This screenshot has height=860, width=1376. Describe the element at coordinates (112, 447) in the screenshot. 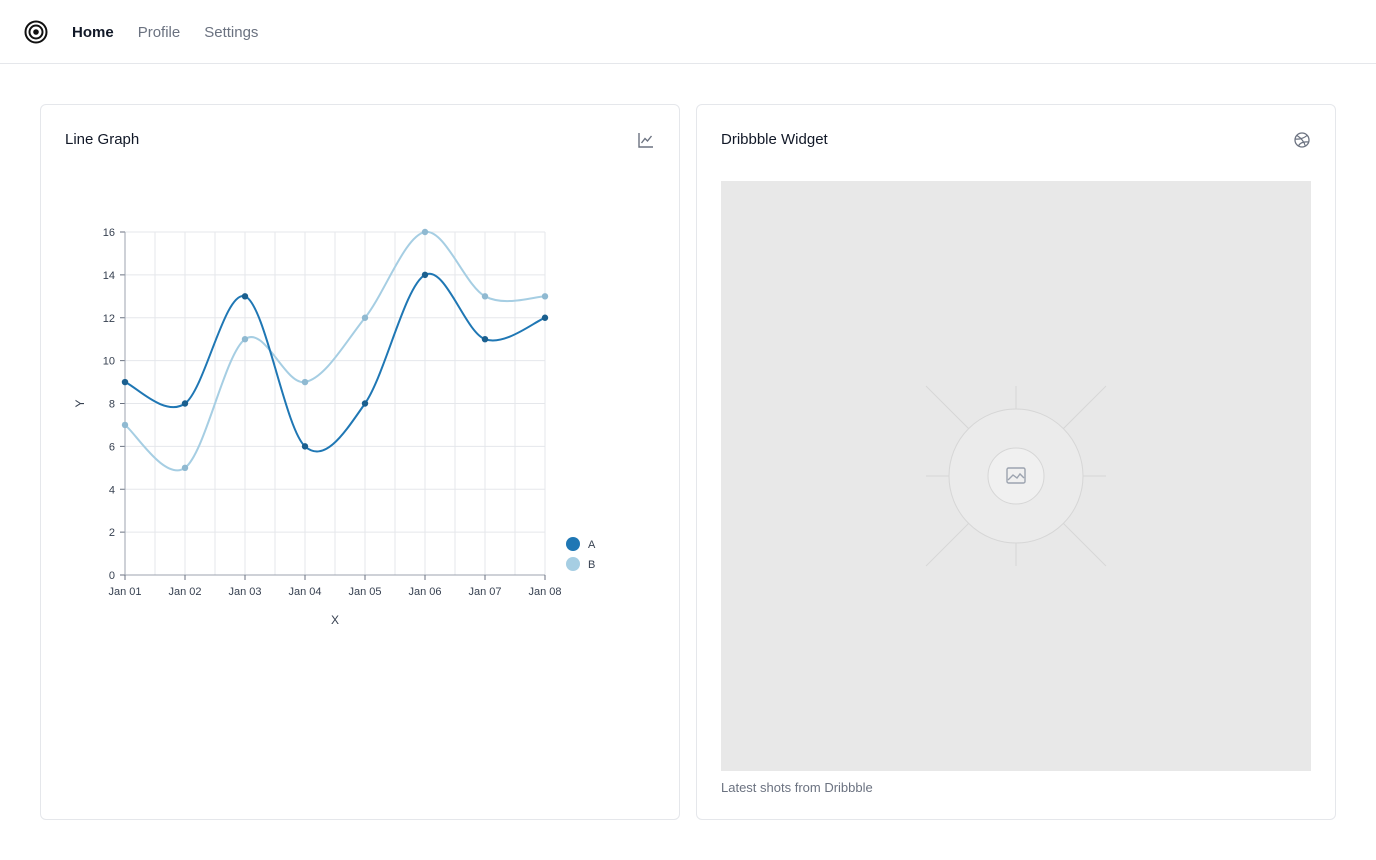

I see `y-tick-label: 6` at that location.